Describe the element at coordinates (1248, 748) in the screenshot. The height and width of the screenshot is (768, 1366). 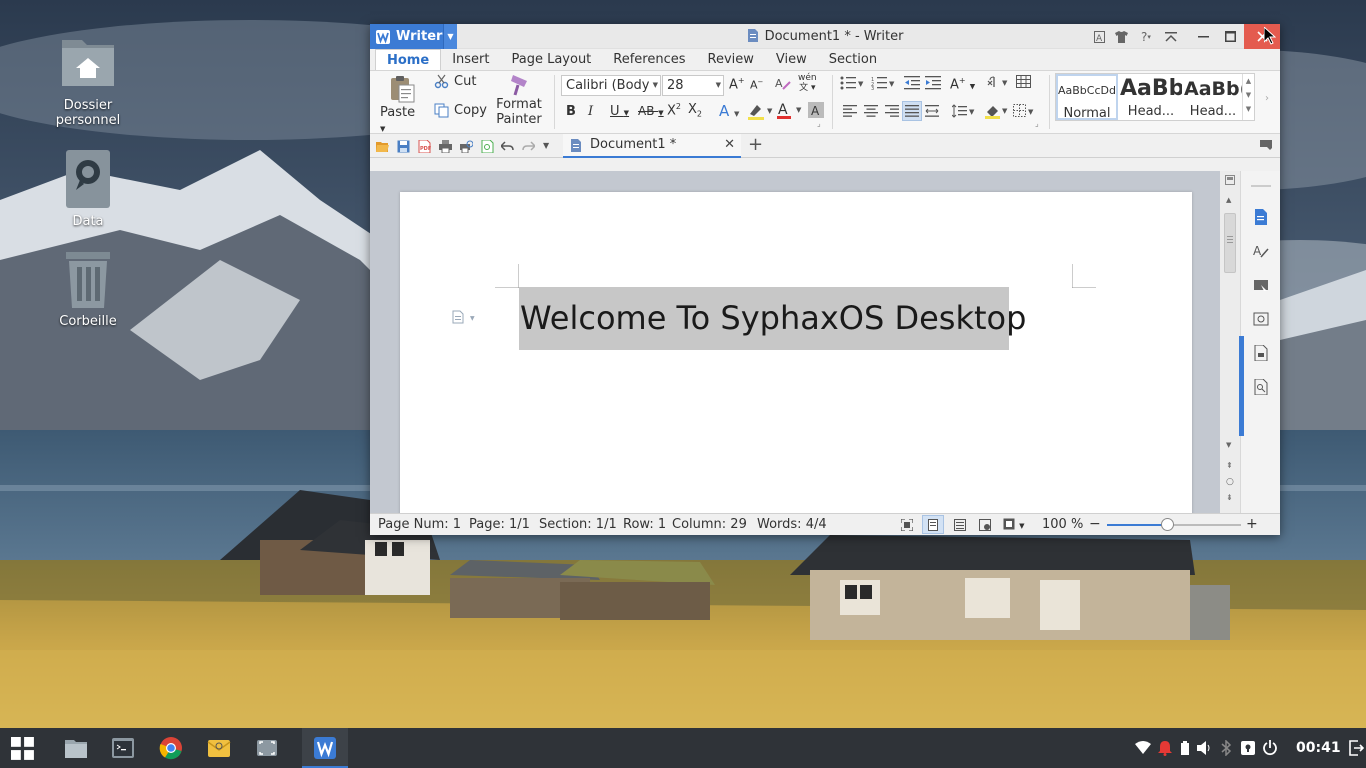
I see `screen-lock-icon` at that location.